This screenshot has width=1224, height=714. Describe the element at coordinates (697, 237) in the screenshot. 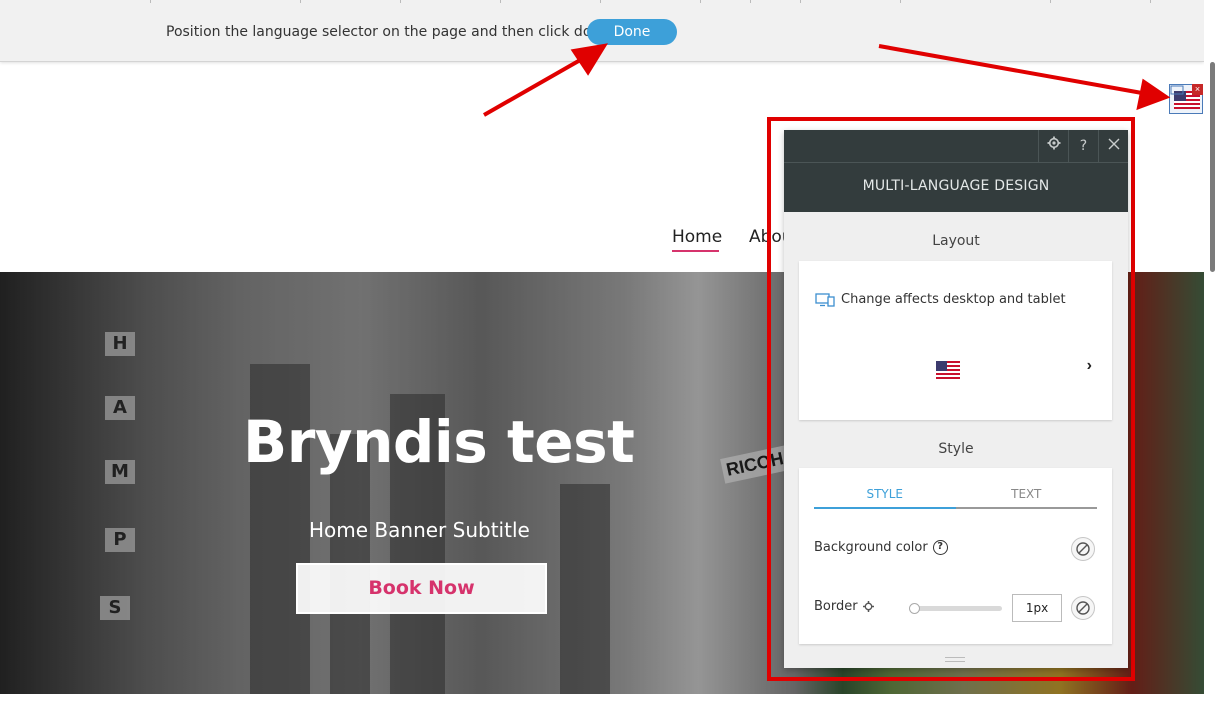

I see `nav-link-home: Home` at that location.